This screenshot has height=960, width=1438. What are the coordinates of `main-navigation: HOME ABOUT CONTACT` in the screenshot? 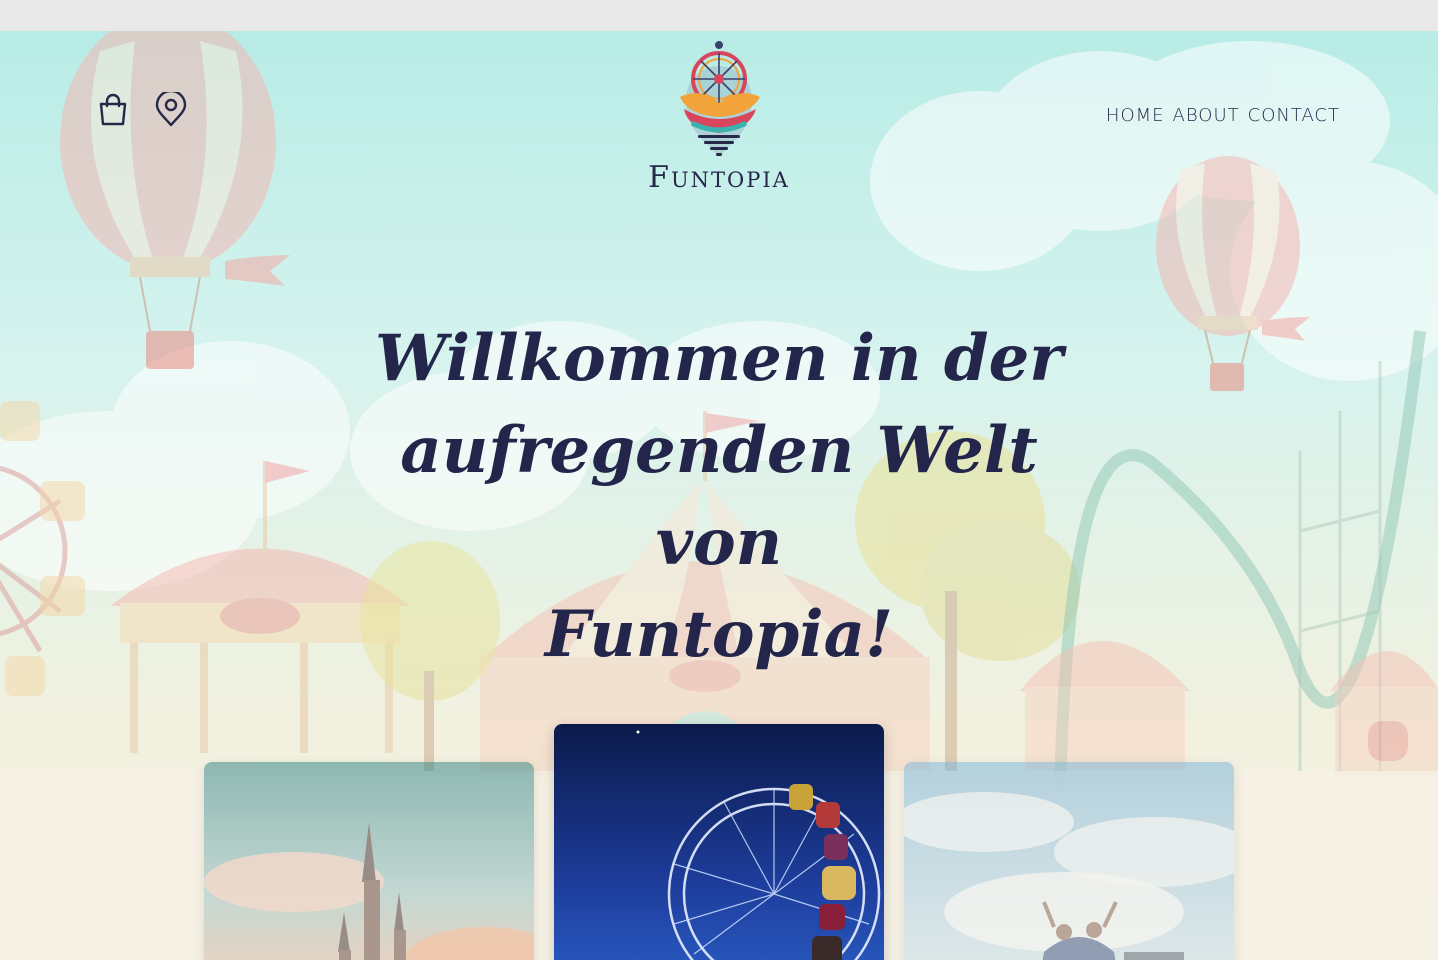 It's located at (1223, 115).